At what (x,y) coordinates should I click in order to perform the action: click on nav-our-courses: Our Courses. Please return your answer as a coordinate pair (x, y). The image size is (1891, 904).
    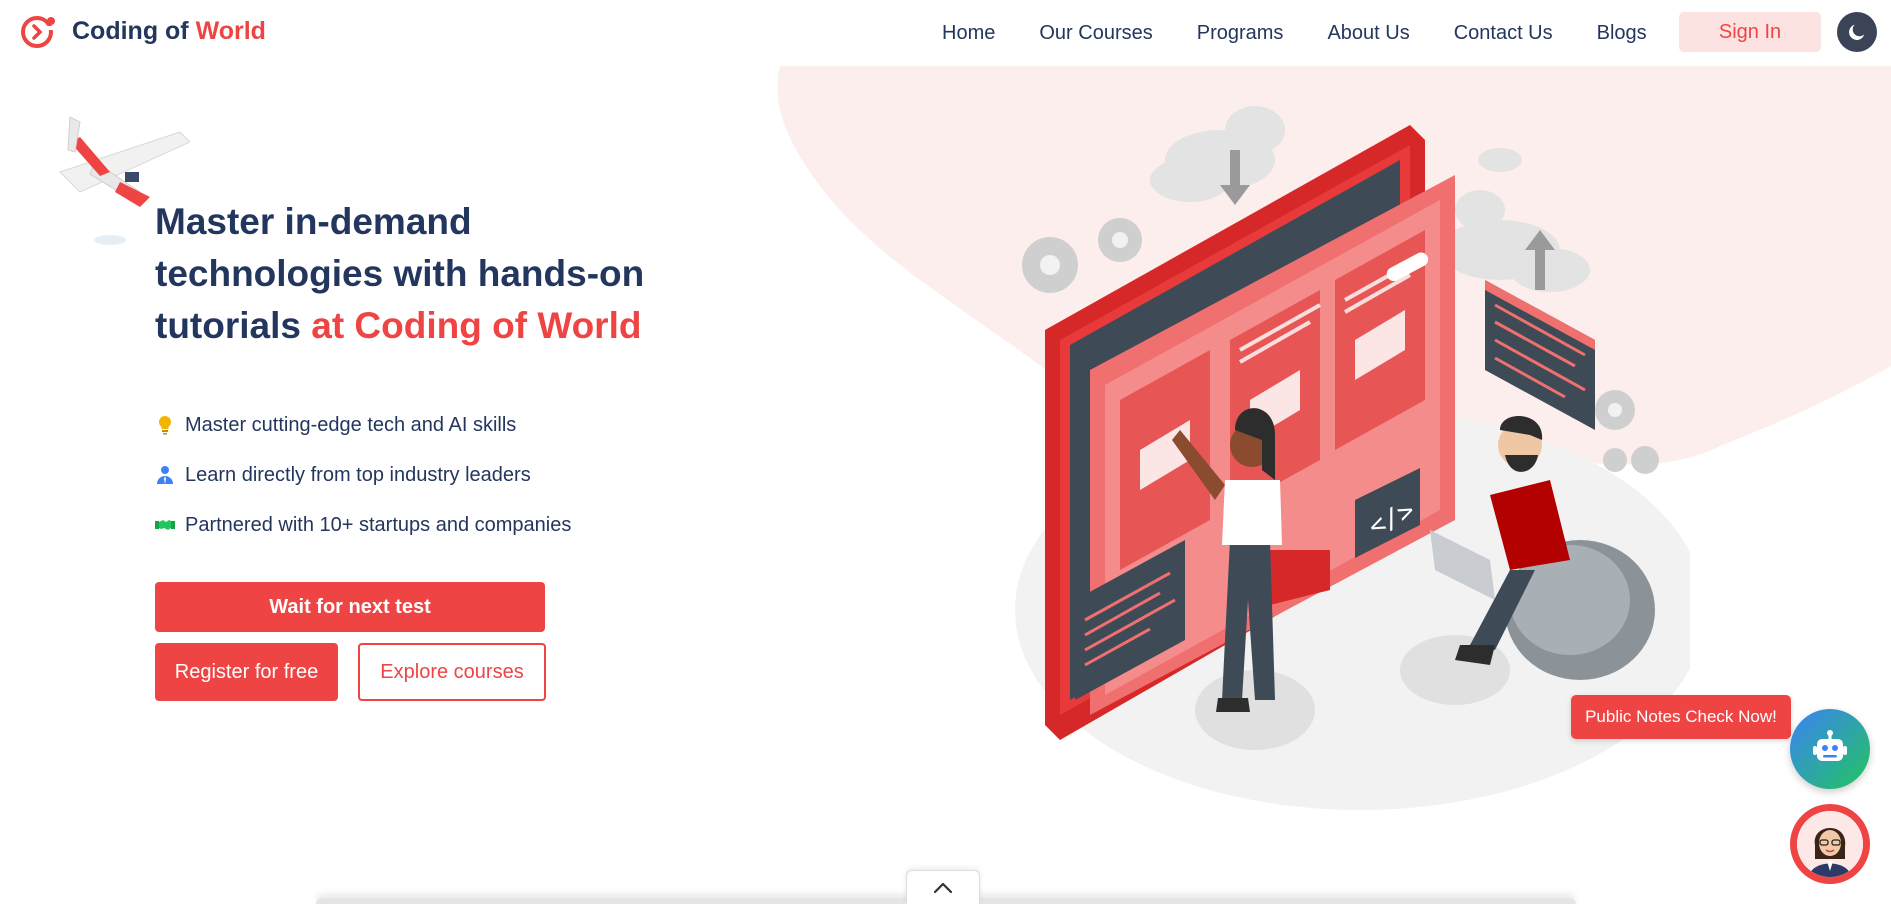
    Looking at the image, I should click on (1095, 33).